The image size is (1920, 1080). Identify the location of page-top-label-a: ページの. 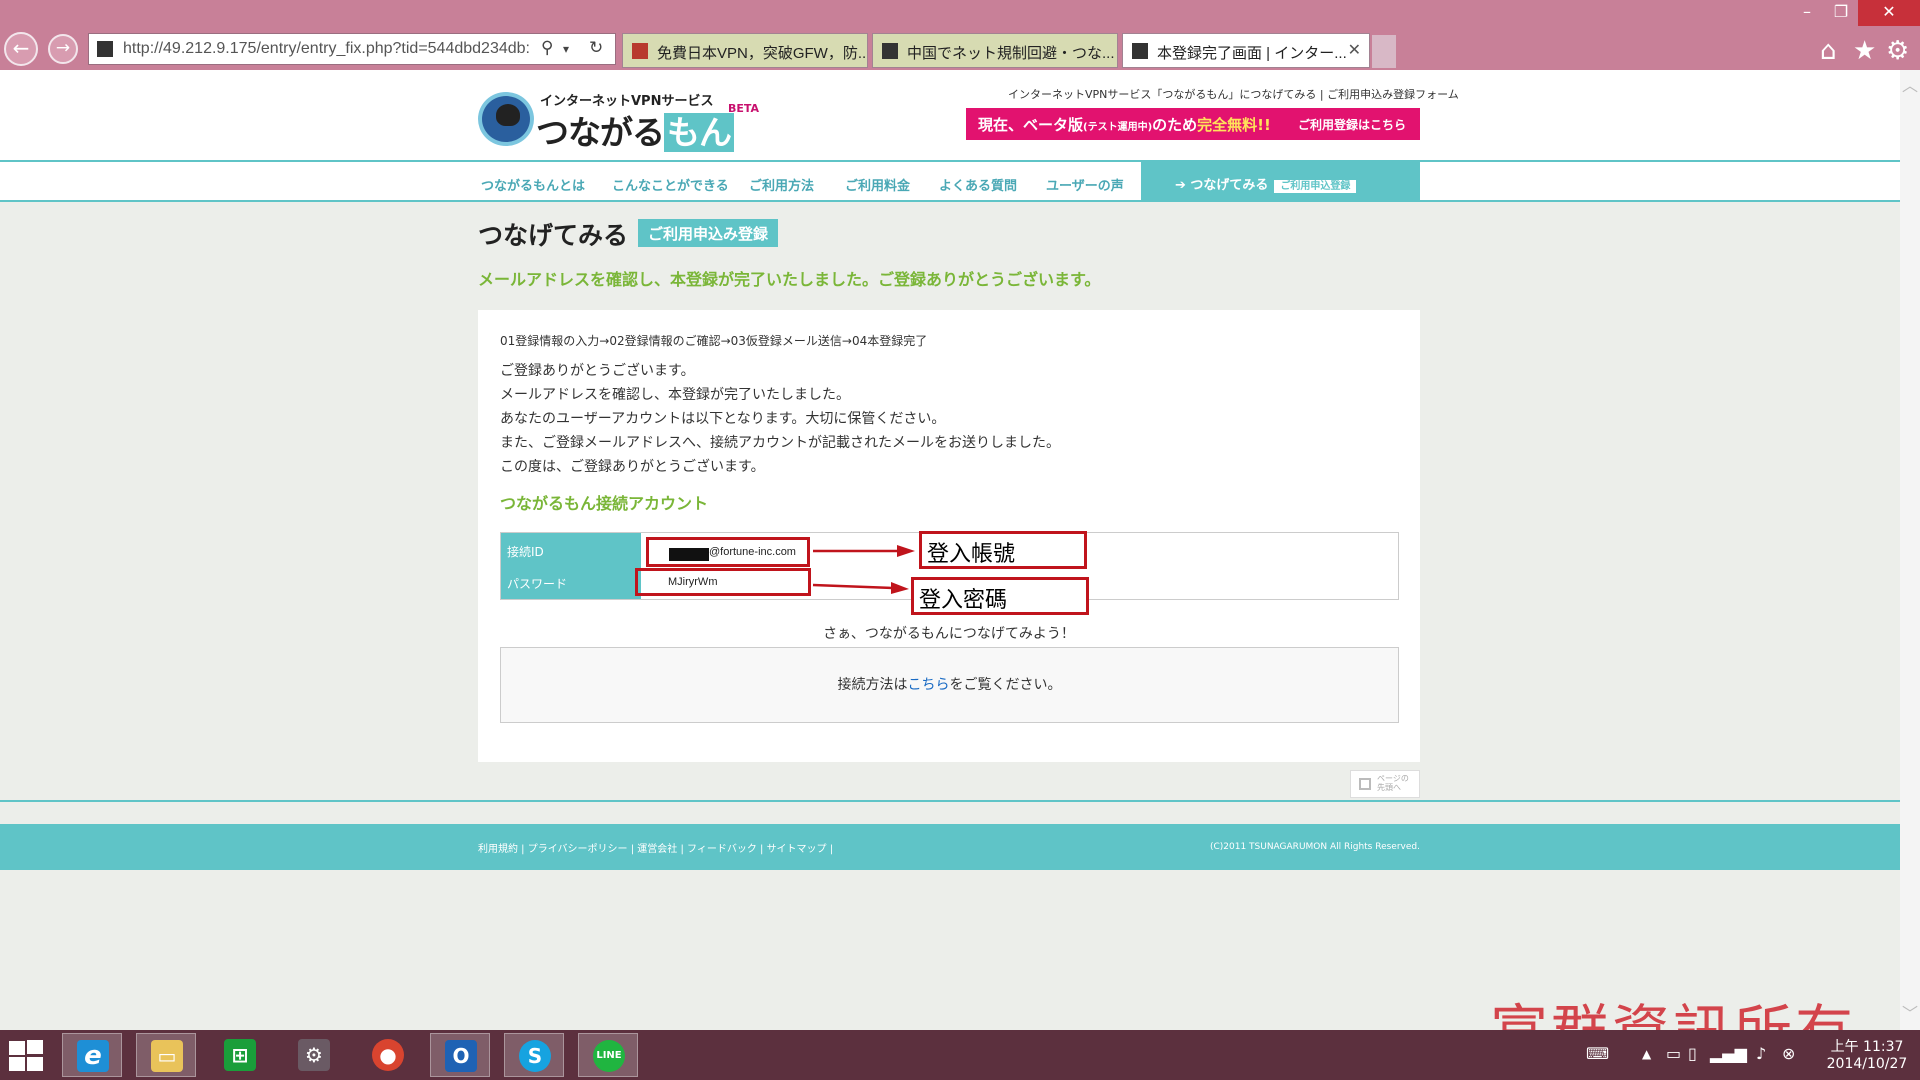
(1393, 778).